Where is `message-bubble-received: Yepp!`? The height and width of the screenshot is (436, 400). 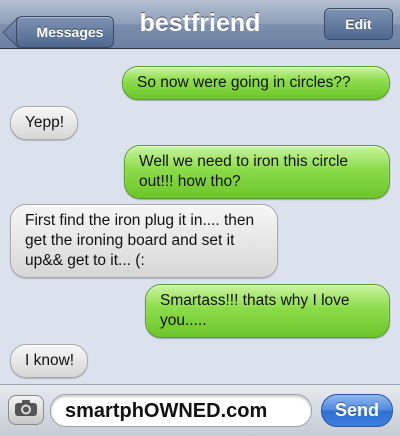 message-bubble-received: Yepp! is located at coordinates (44, 123).